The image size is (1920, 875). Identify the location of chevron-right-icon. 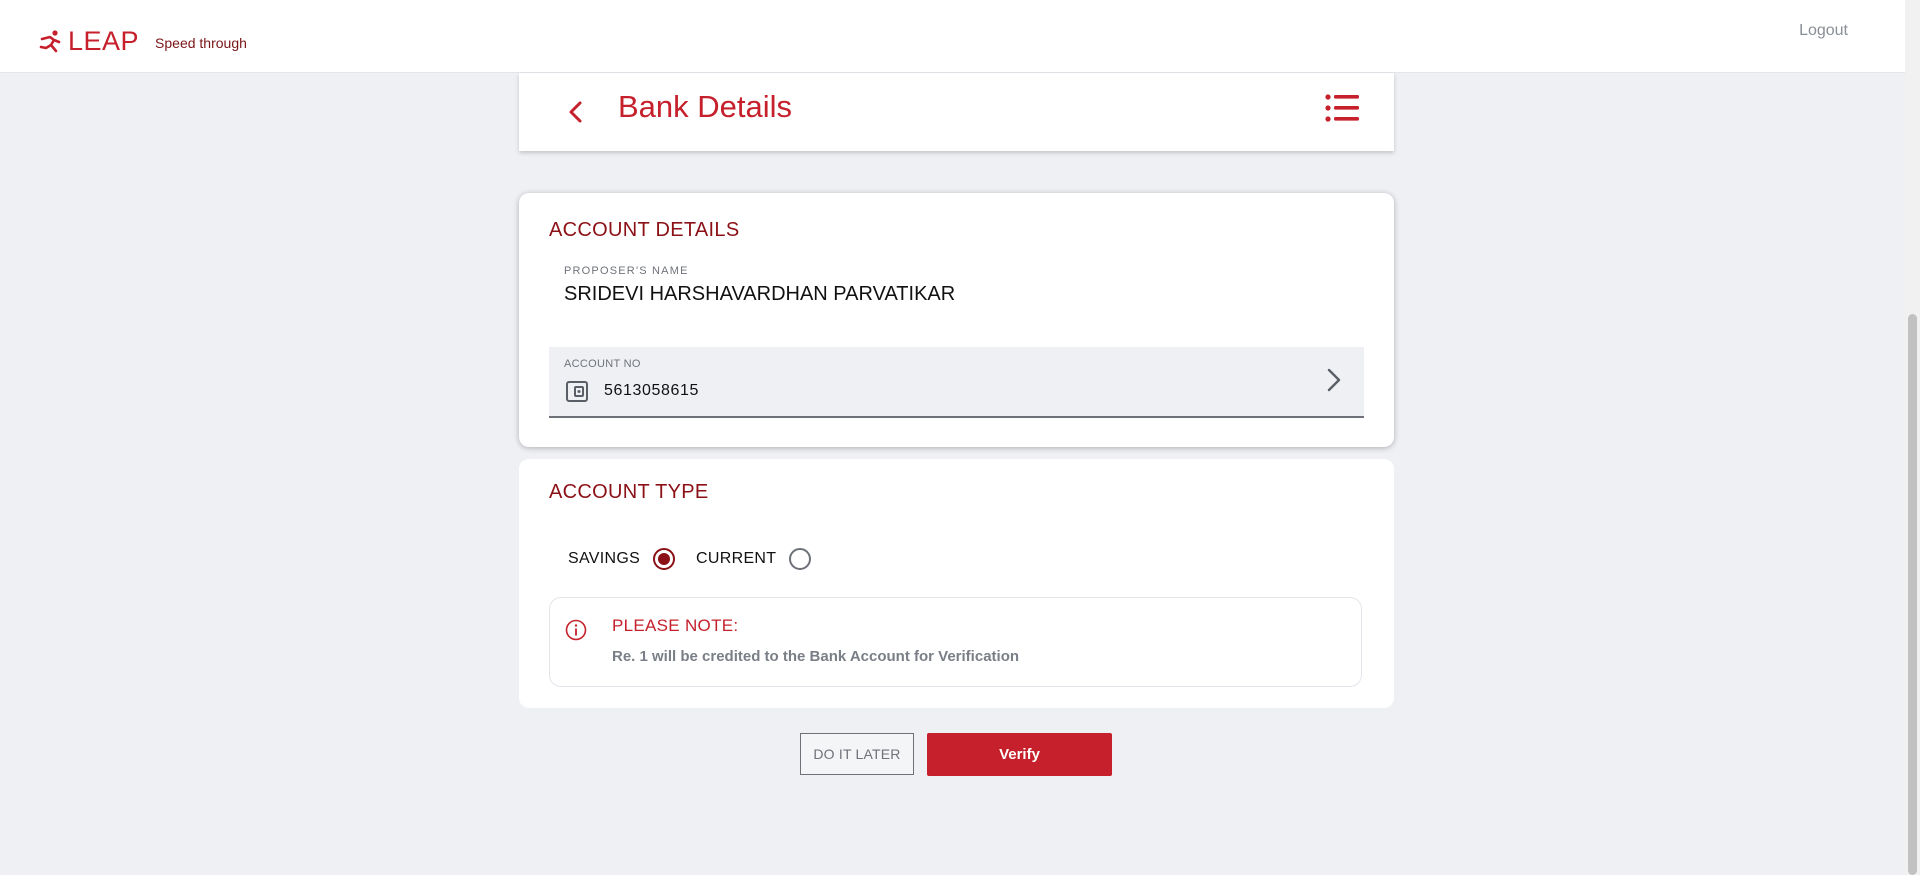
(1334, 380).